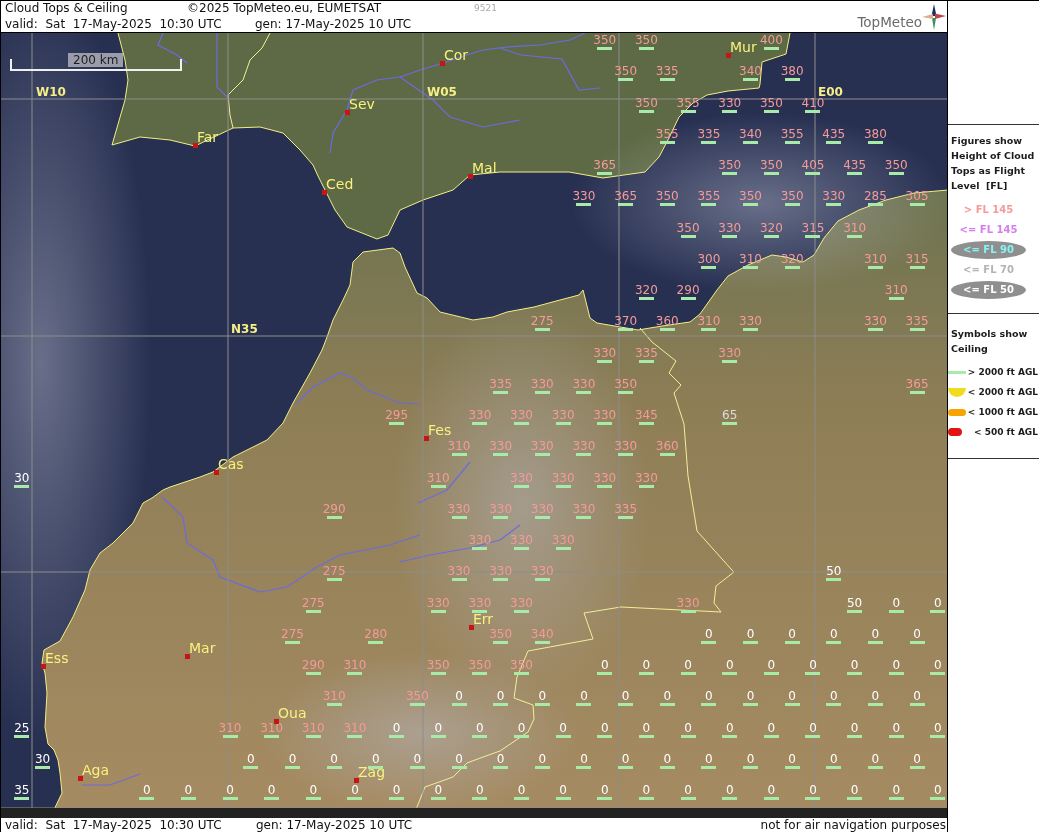 The image size is (1039, 832). What do you see at coordinates (988, 290) in the screenshot?
I see `legend-entry: <= FL 50` at bounding box center [988, 290].